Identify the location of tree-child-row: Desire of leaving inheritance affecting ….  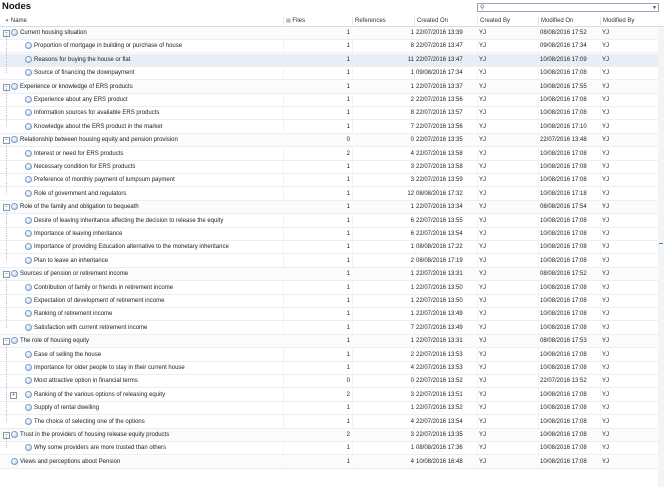
(329, 218).